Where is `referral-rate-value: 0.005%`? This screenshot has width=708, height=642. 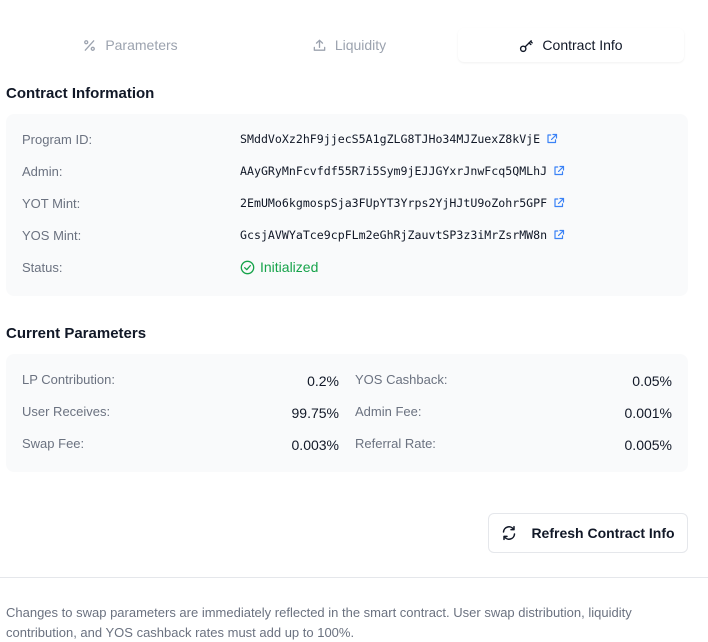 referral-rate-value: 0.005% is located at coordinates (648, 445).